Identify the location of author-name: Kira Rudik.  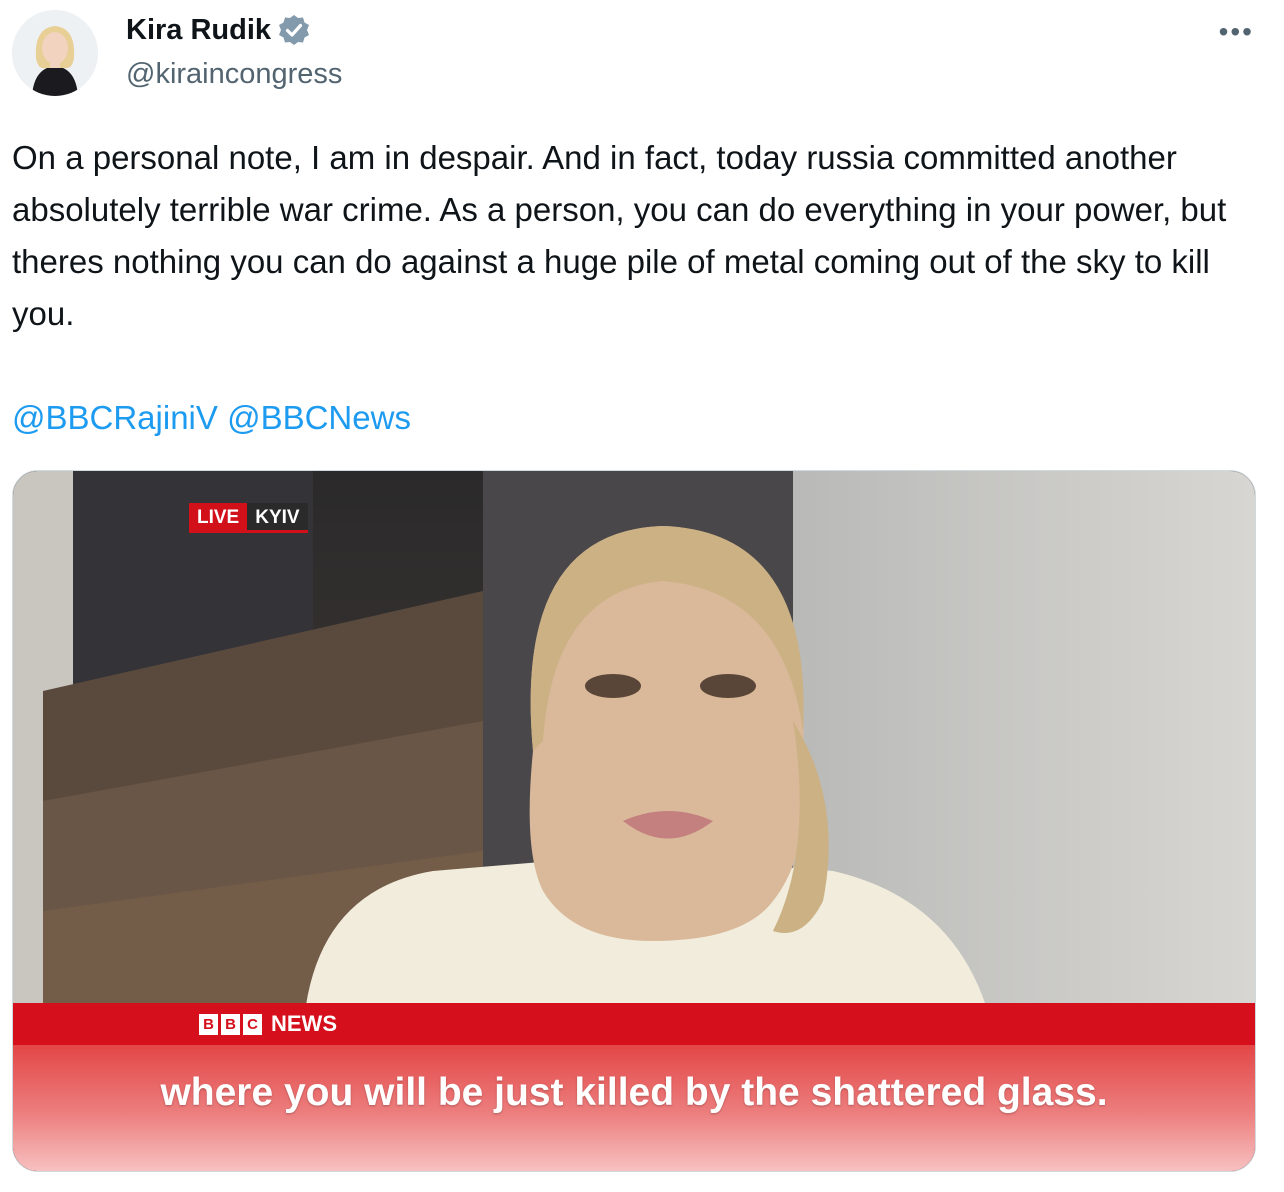
(218, 30).